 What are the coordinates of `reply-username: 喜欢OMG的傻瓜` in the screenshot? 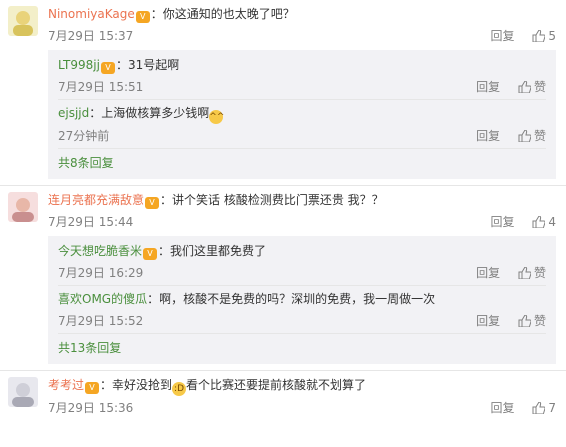 It's located at (102, 299).